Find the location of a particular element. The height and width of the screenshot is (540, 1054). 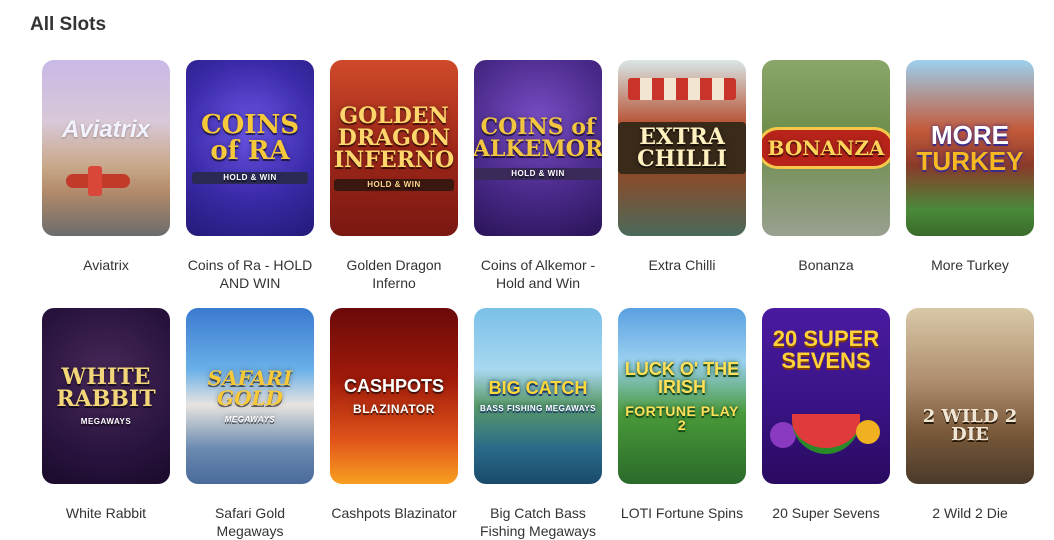

game-thumbnail: MORE TURKEY is located at coordinates (970, 148).